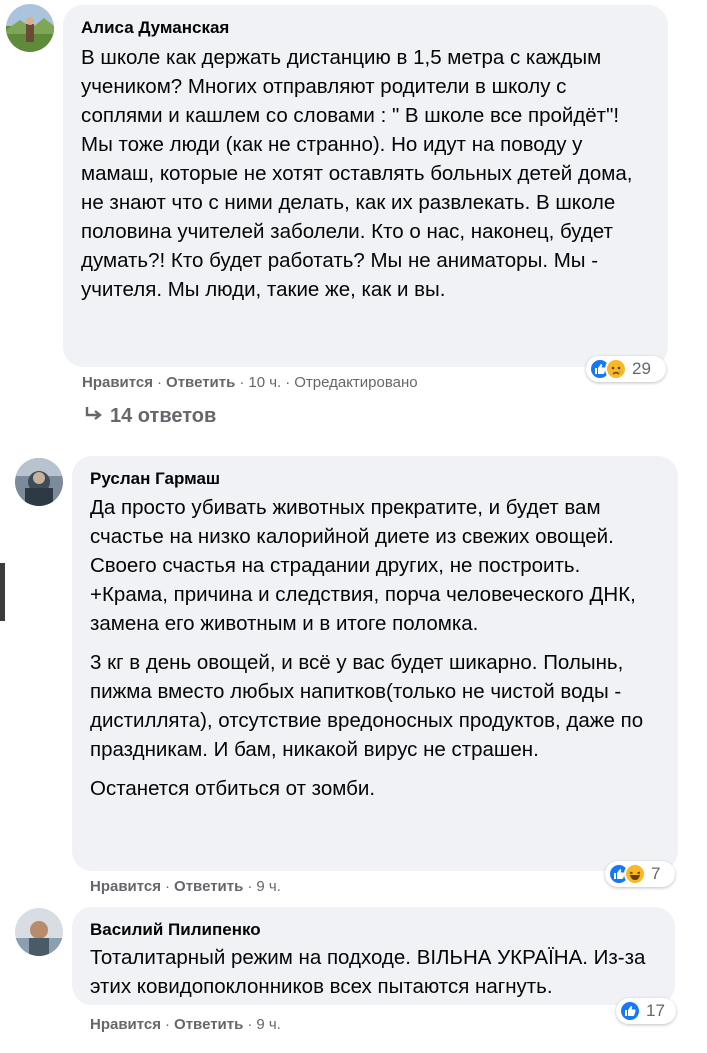  What do you see at coordinates (2, 592) in the screenshot?
I see `scroll-indicator` at bounding box center [2, 592].